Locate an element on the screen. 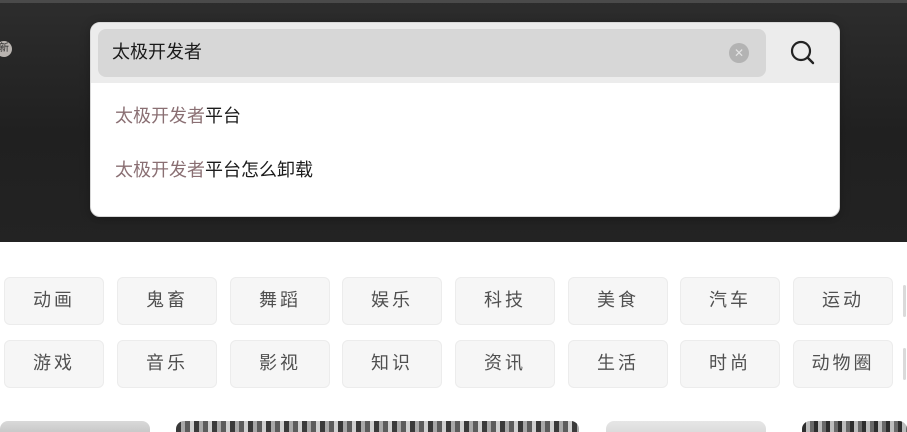 The width and height of the screenshot is (907, 432). category-music: 音乐 is located at coordinates (167, 364).